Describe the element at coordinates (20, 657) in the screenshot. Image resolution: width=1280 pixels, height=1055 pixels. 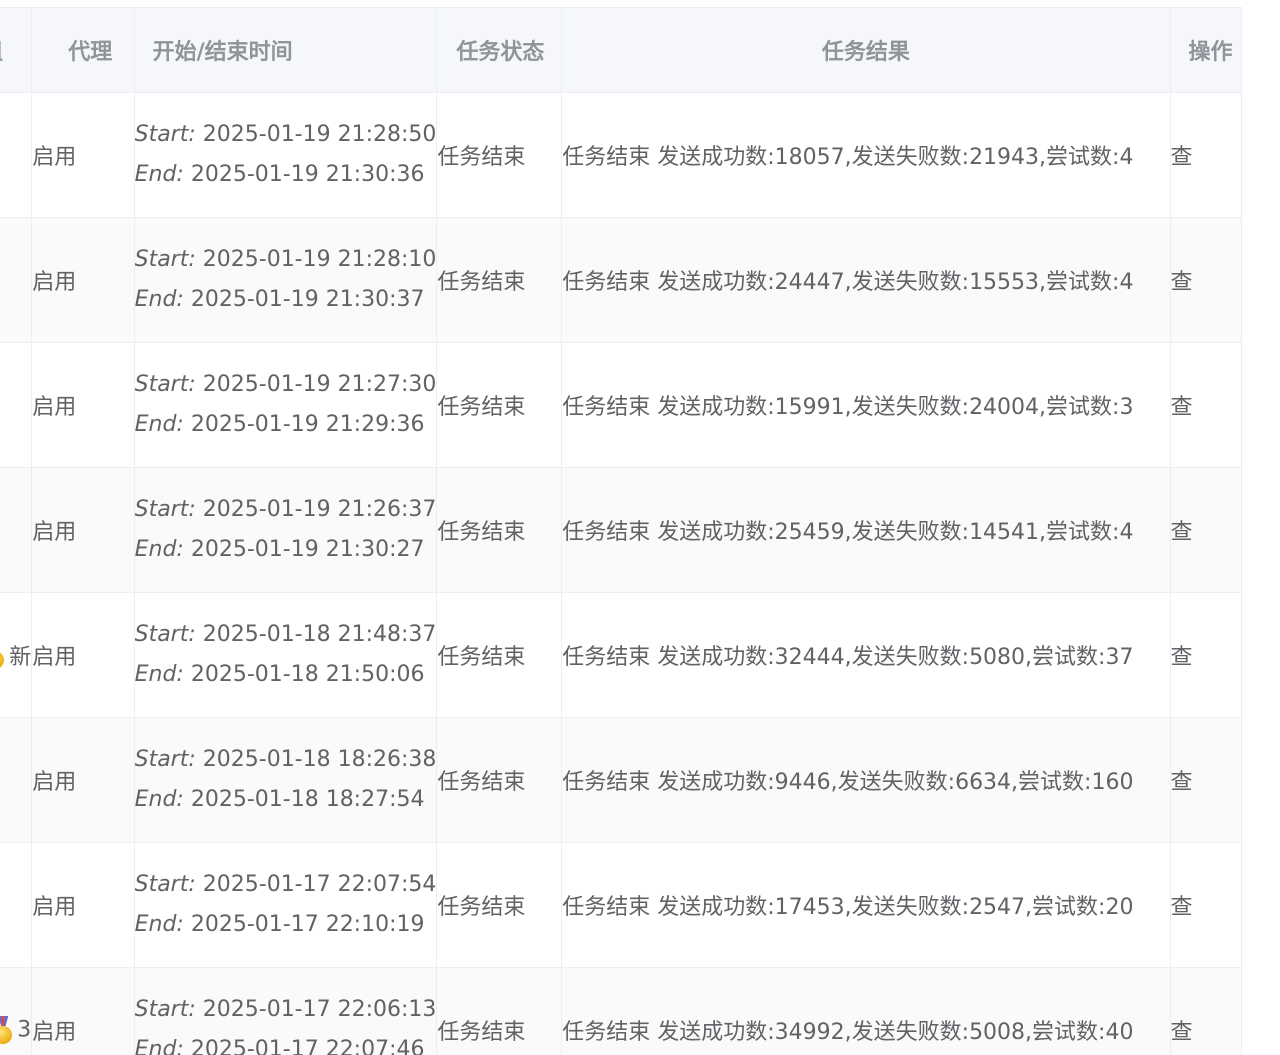
I see `group-name: 新` at that location.